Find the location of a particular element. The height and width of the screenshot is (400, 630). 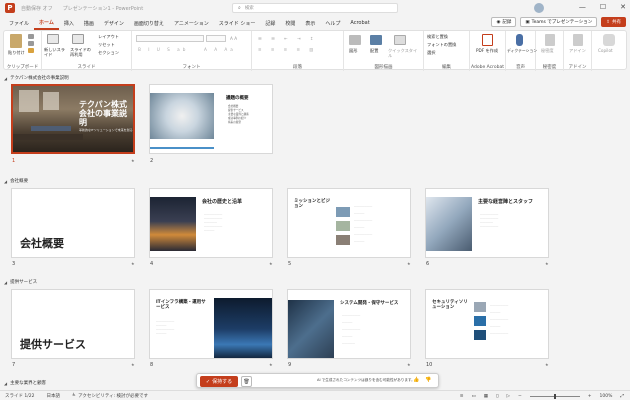

microphone-icon is located at coordinates (519, 40).